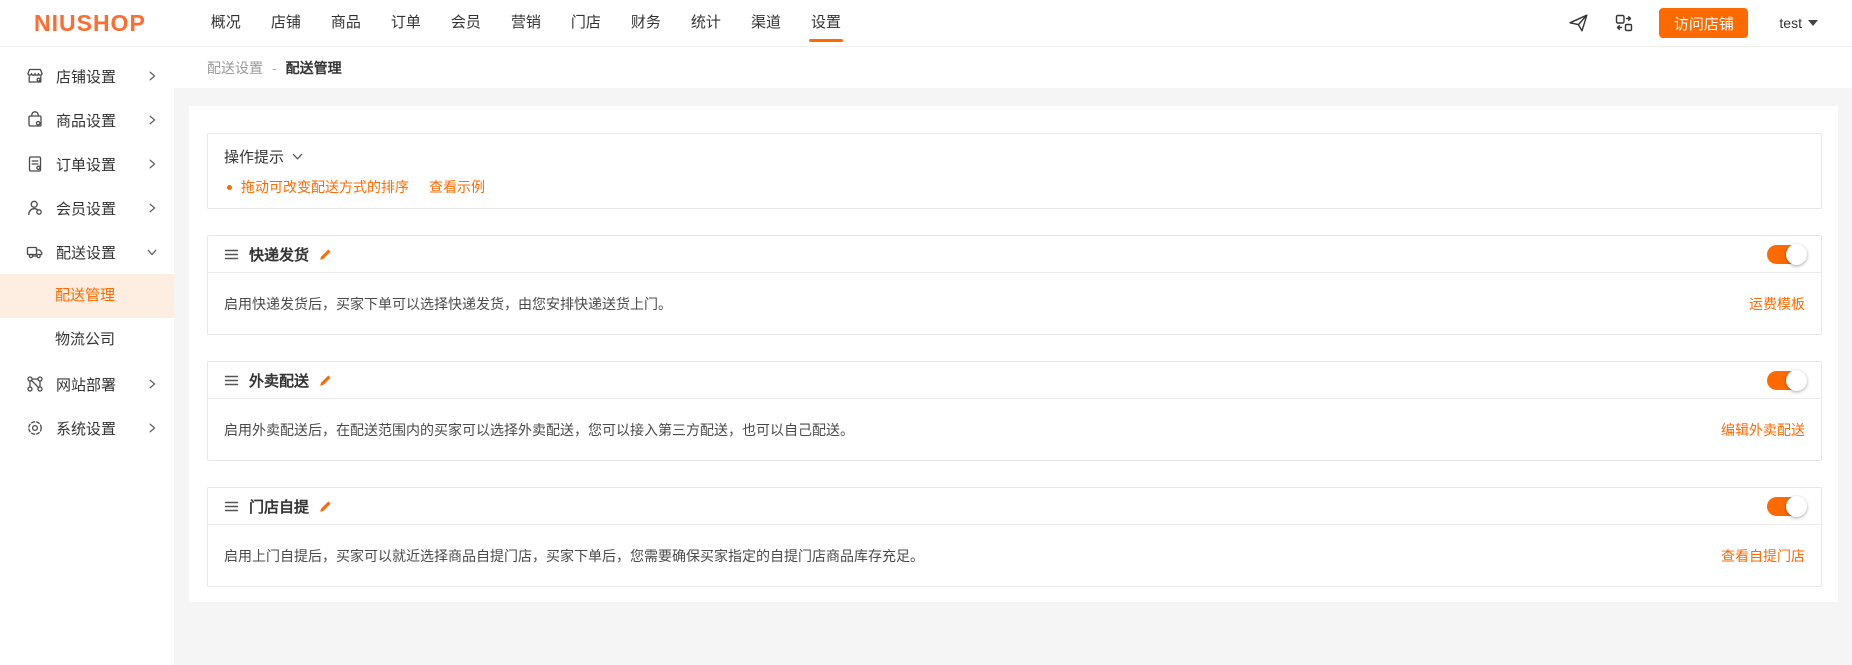 The width and height of the screenshot is (1852, 665). What do you see at coordinates (313, 67) in the screenshot?
I see `breadcrumb-current: 配送管理` at bounding box center [313, 67].